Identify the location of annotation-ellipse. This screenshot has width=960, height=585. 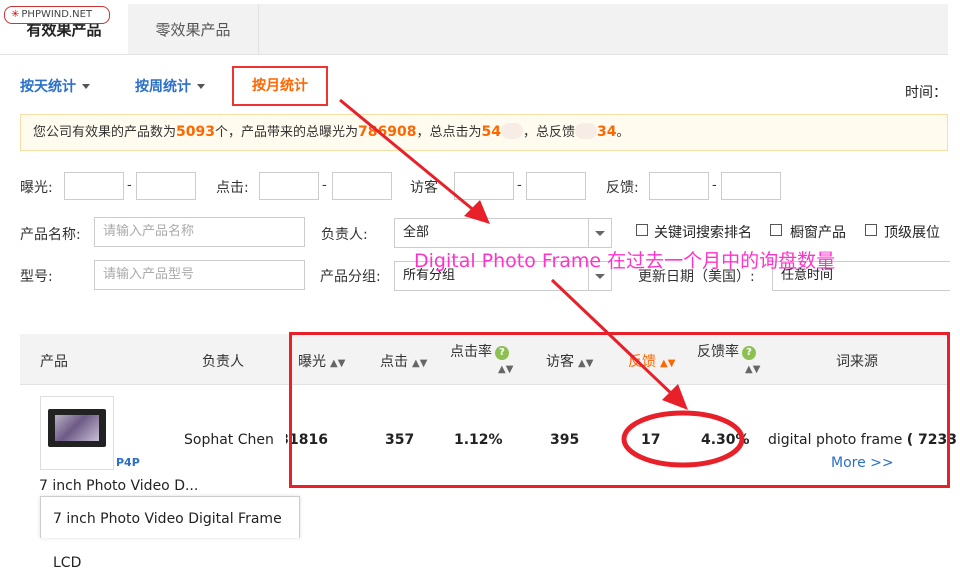
(683, 439).